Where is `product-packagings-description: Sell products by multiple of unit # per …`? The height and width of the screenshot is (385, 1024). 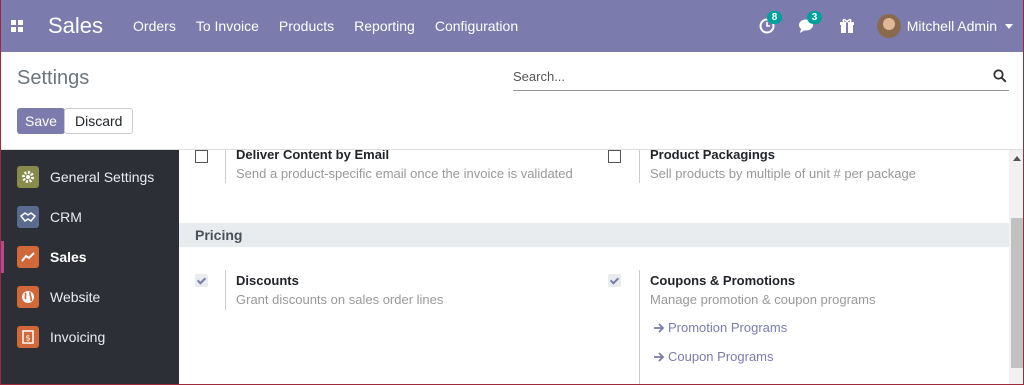
product-packagings-description: Sell products by multiple of unit # per … is located at coordinates (783, 173).